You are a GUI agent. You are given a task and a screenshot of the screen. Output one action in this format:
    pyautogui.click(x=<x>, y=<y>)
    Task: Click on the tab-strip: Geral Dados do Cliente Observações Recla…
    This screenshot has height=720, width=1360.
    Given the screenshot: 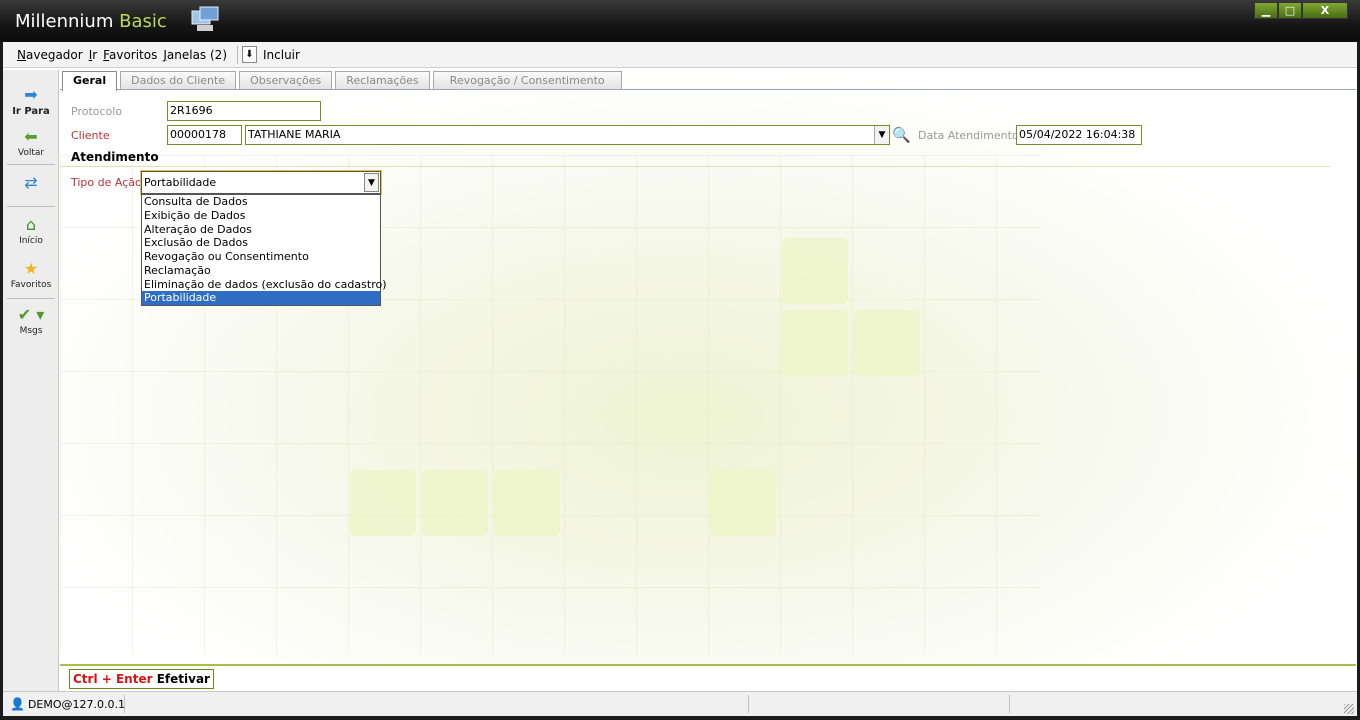 What is the action you would take?
    pyautogui.click(x=343, y=81)
    